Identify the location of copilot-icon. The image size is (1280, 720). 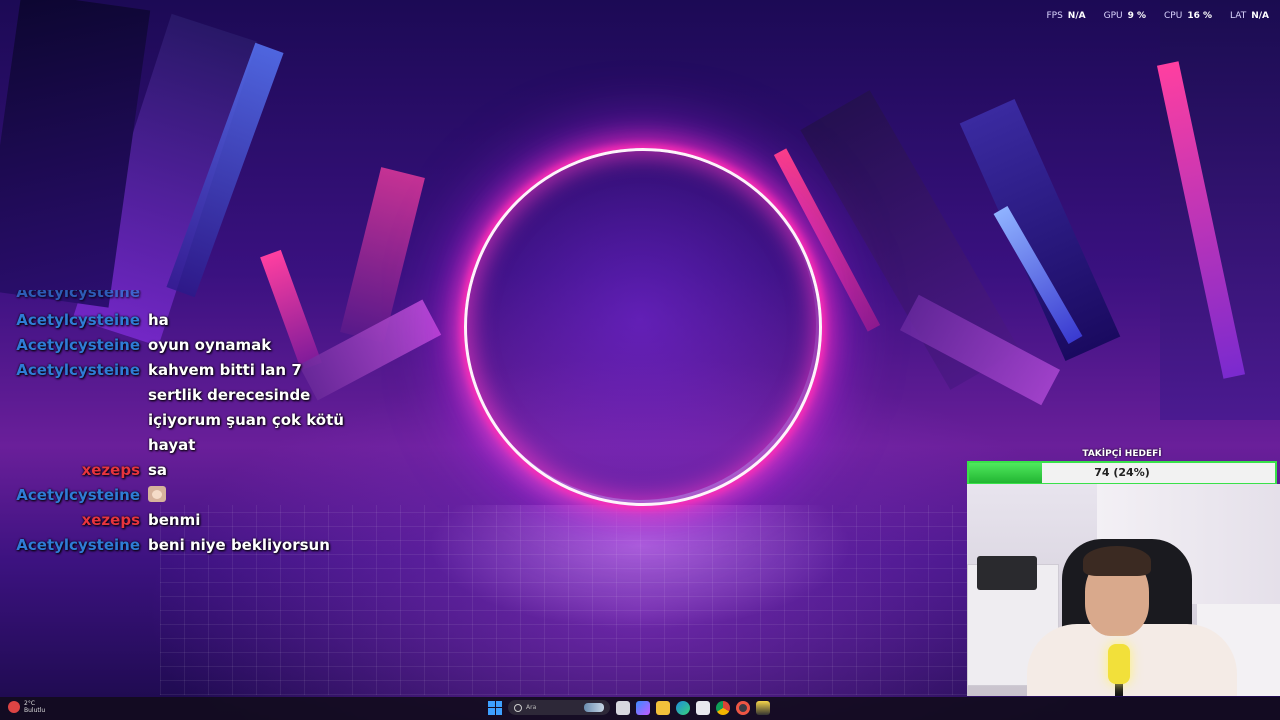
(643, 707).